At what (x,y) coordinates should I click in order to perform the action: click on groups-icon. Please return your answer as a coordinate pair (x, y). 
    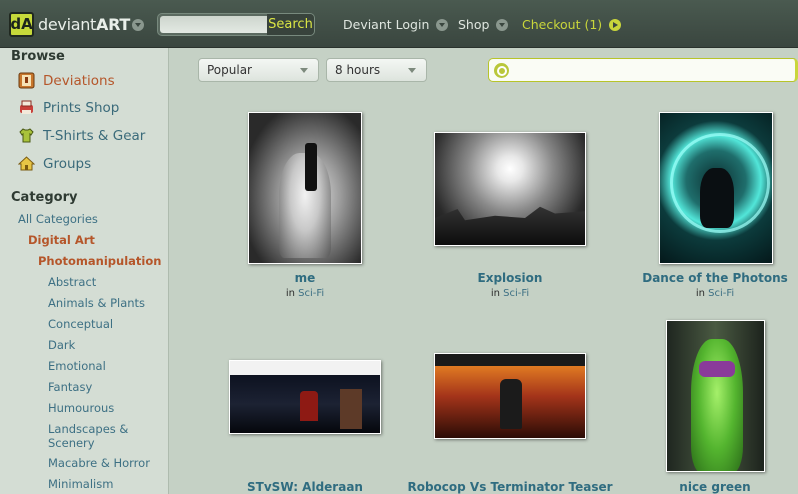
    Looking at the image, I should click on (26, 163).